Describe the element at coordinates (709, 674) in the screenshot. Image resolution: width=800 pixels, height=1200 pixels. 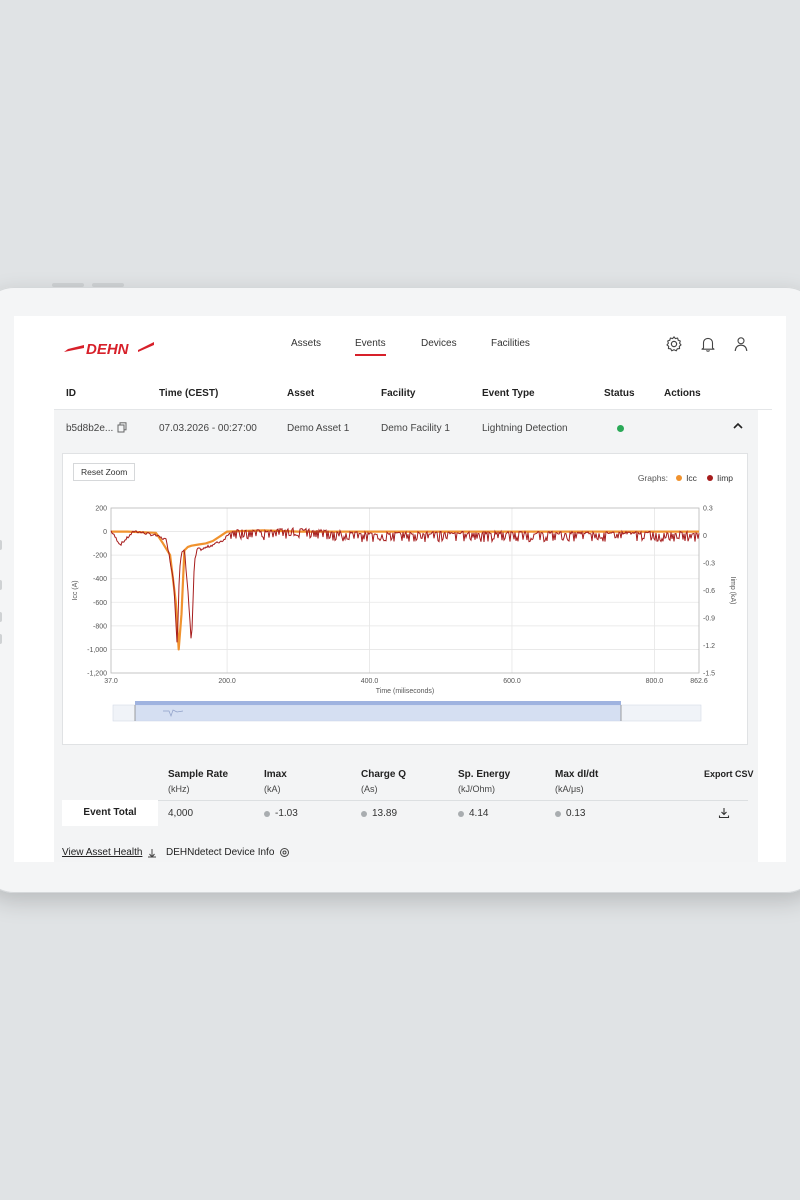
I see `y-tick-right-label: -1.5` at that location.